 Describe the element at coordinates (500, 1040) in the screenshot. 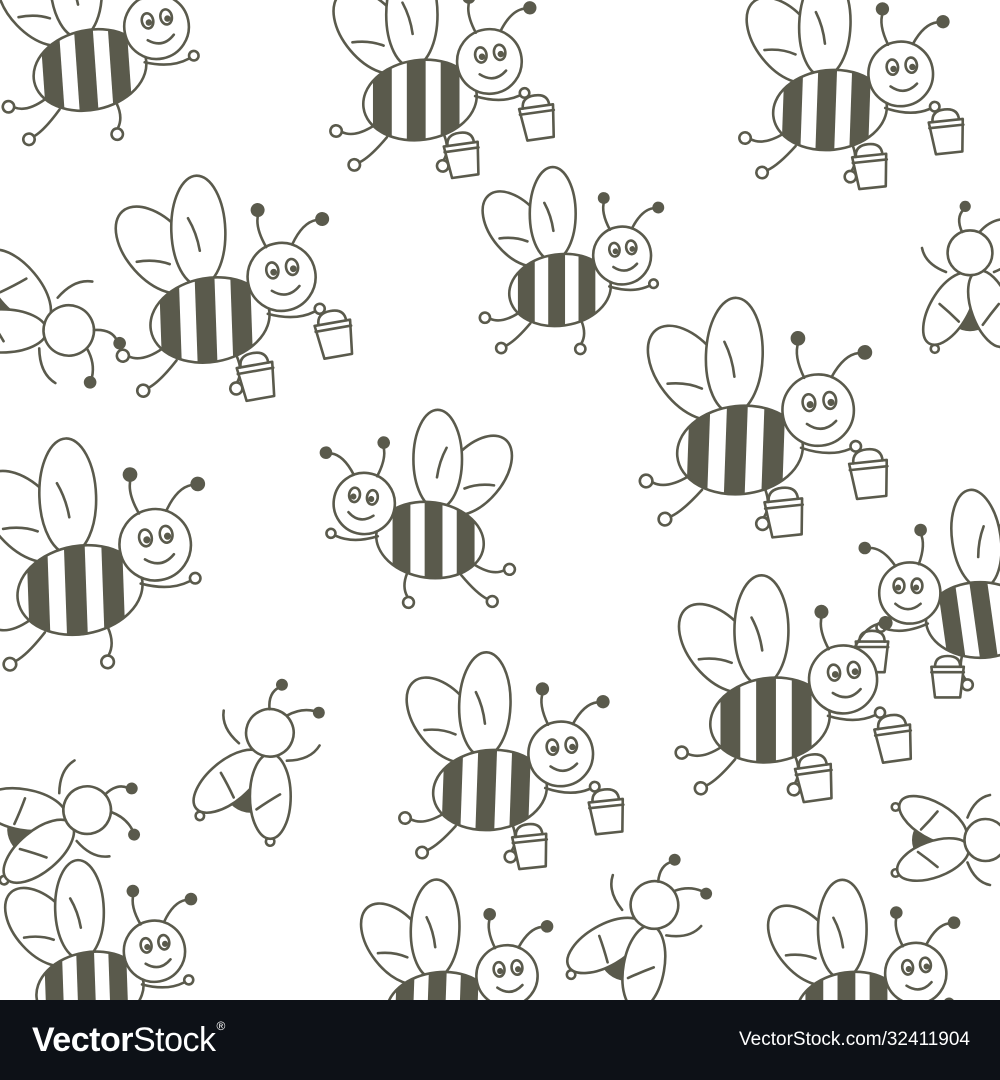

I see `watermark-footer-bar: VectorStock® VectorStock.com/32411904` at that location.